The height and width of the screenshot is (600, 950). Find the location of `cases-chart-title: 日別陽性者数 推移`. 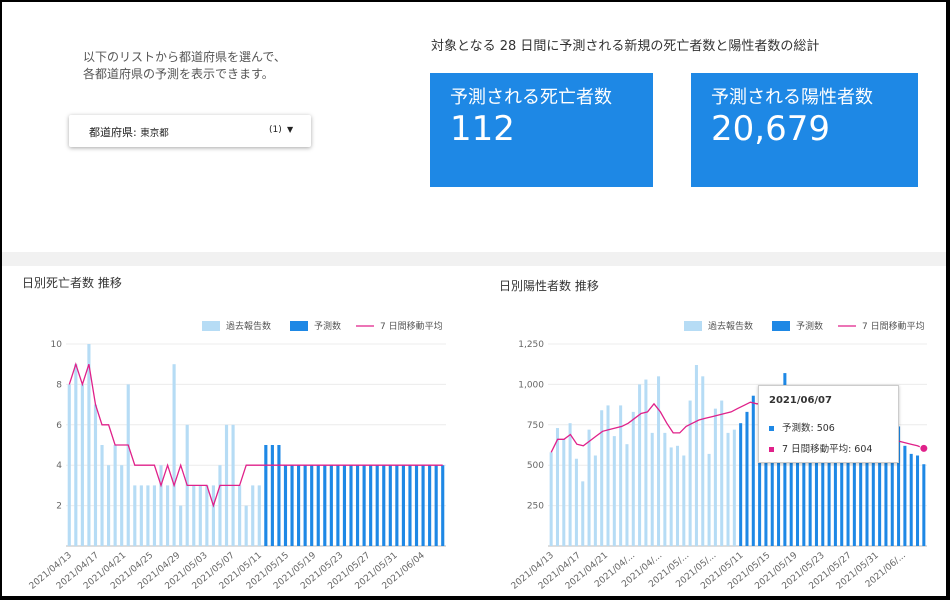

cases-chart-title: 日別陽性者数 推移 is located at coordinates (549, 286).